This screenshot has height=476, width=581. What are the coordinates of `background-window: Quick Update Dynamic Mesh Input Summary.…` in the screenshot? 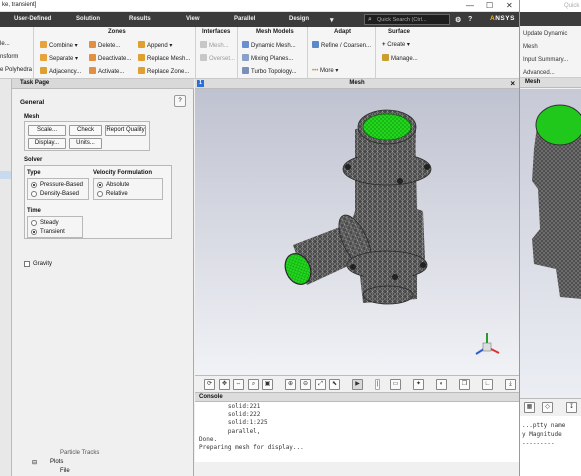 It's located at (550, 238).